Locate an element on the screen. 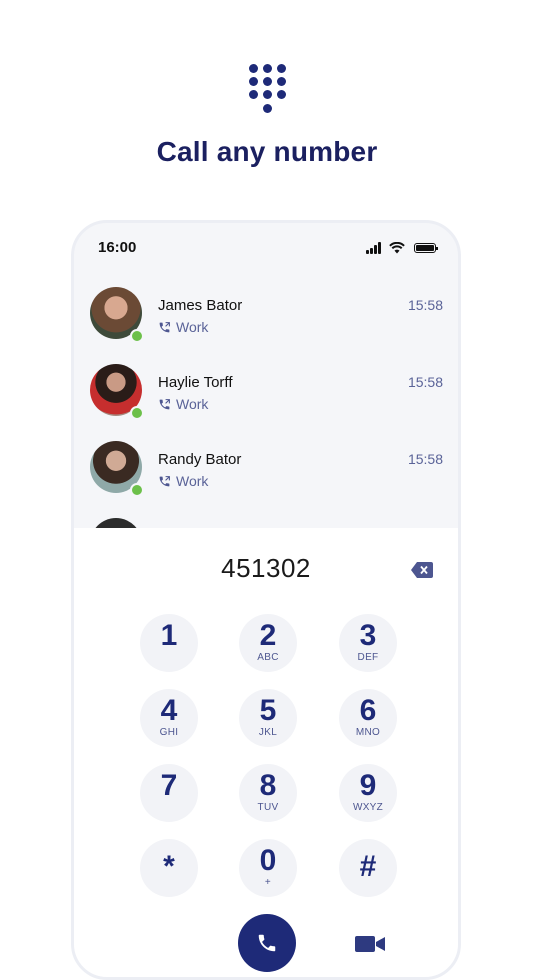 The height and width of the screenshot is (980, 534). list-item: James Bator Work 15:58 is located at coordinates (266, 321).